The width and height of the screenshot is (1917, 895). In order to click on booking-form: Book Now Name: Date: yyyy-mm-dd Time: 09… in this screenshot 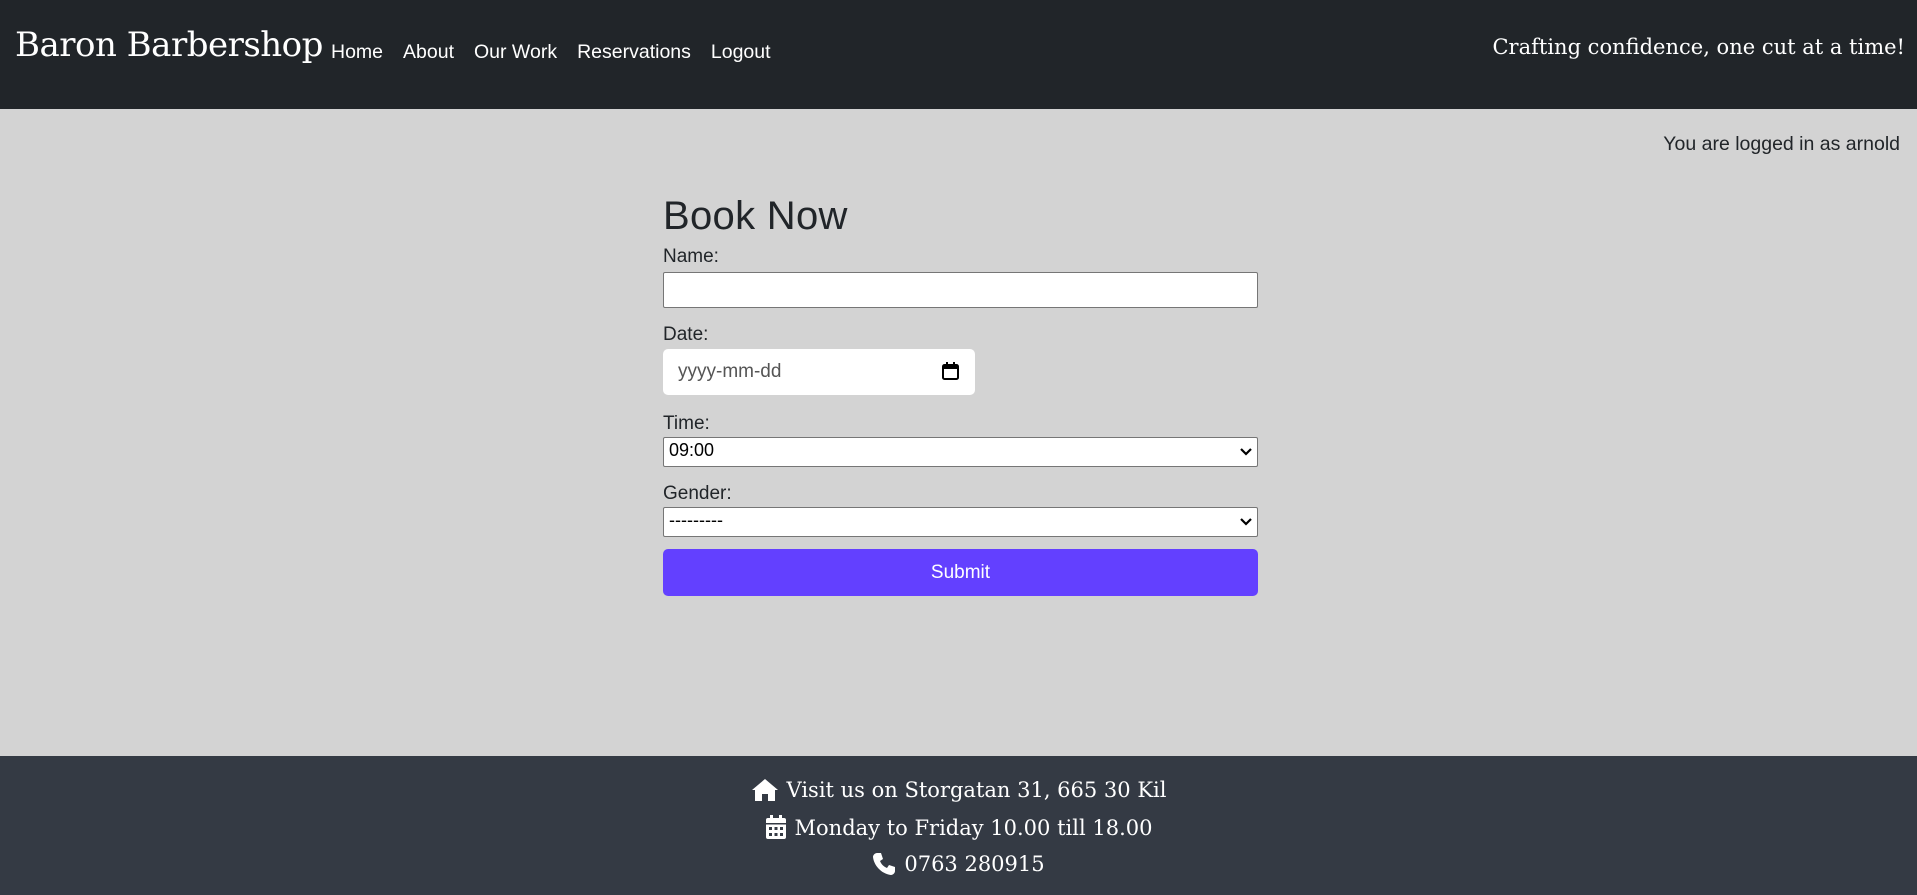, I will do `click(960, 393)`.